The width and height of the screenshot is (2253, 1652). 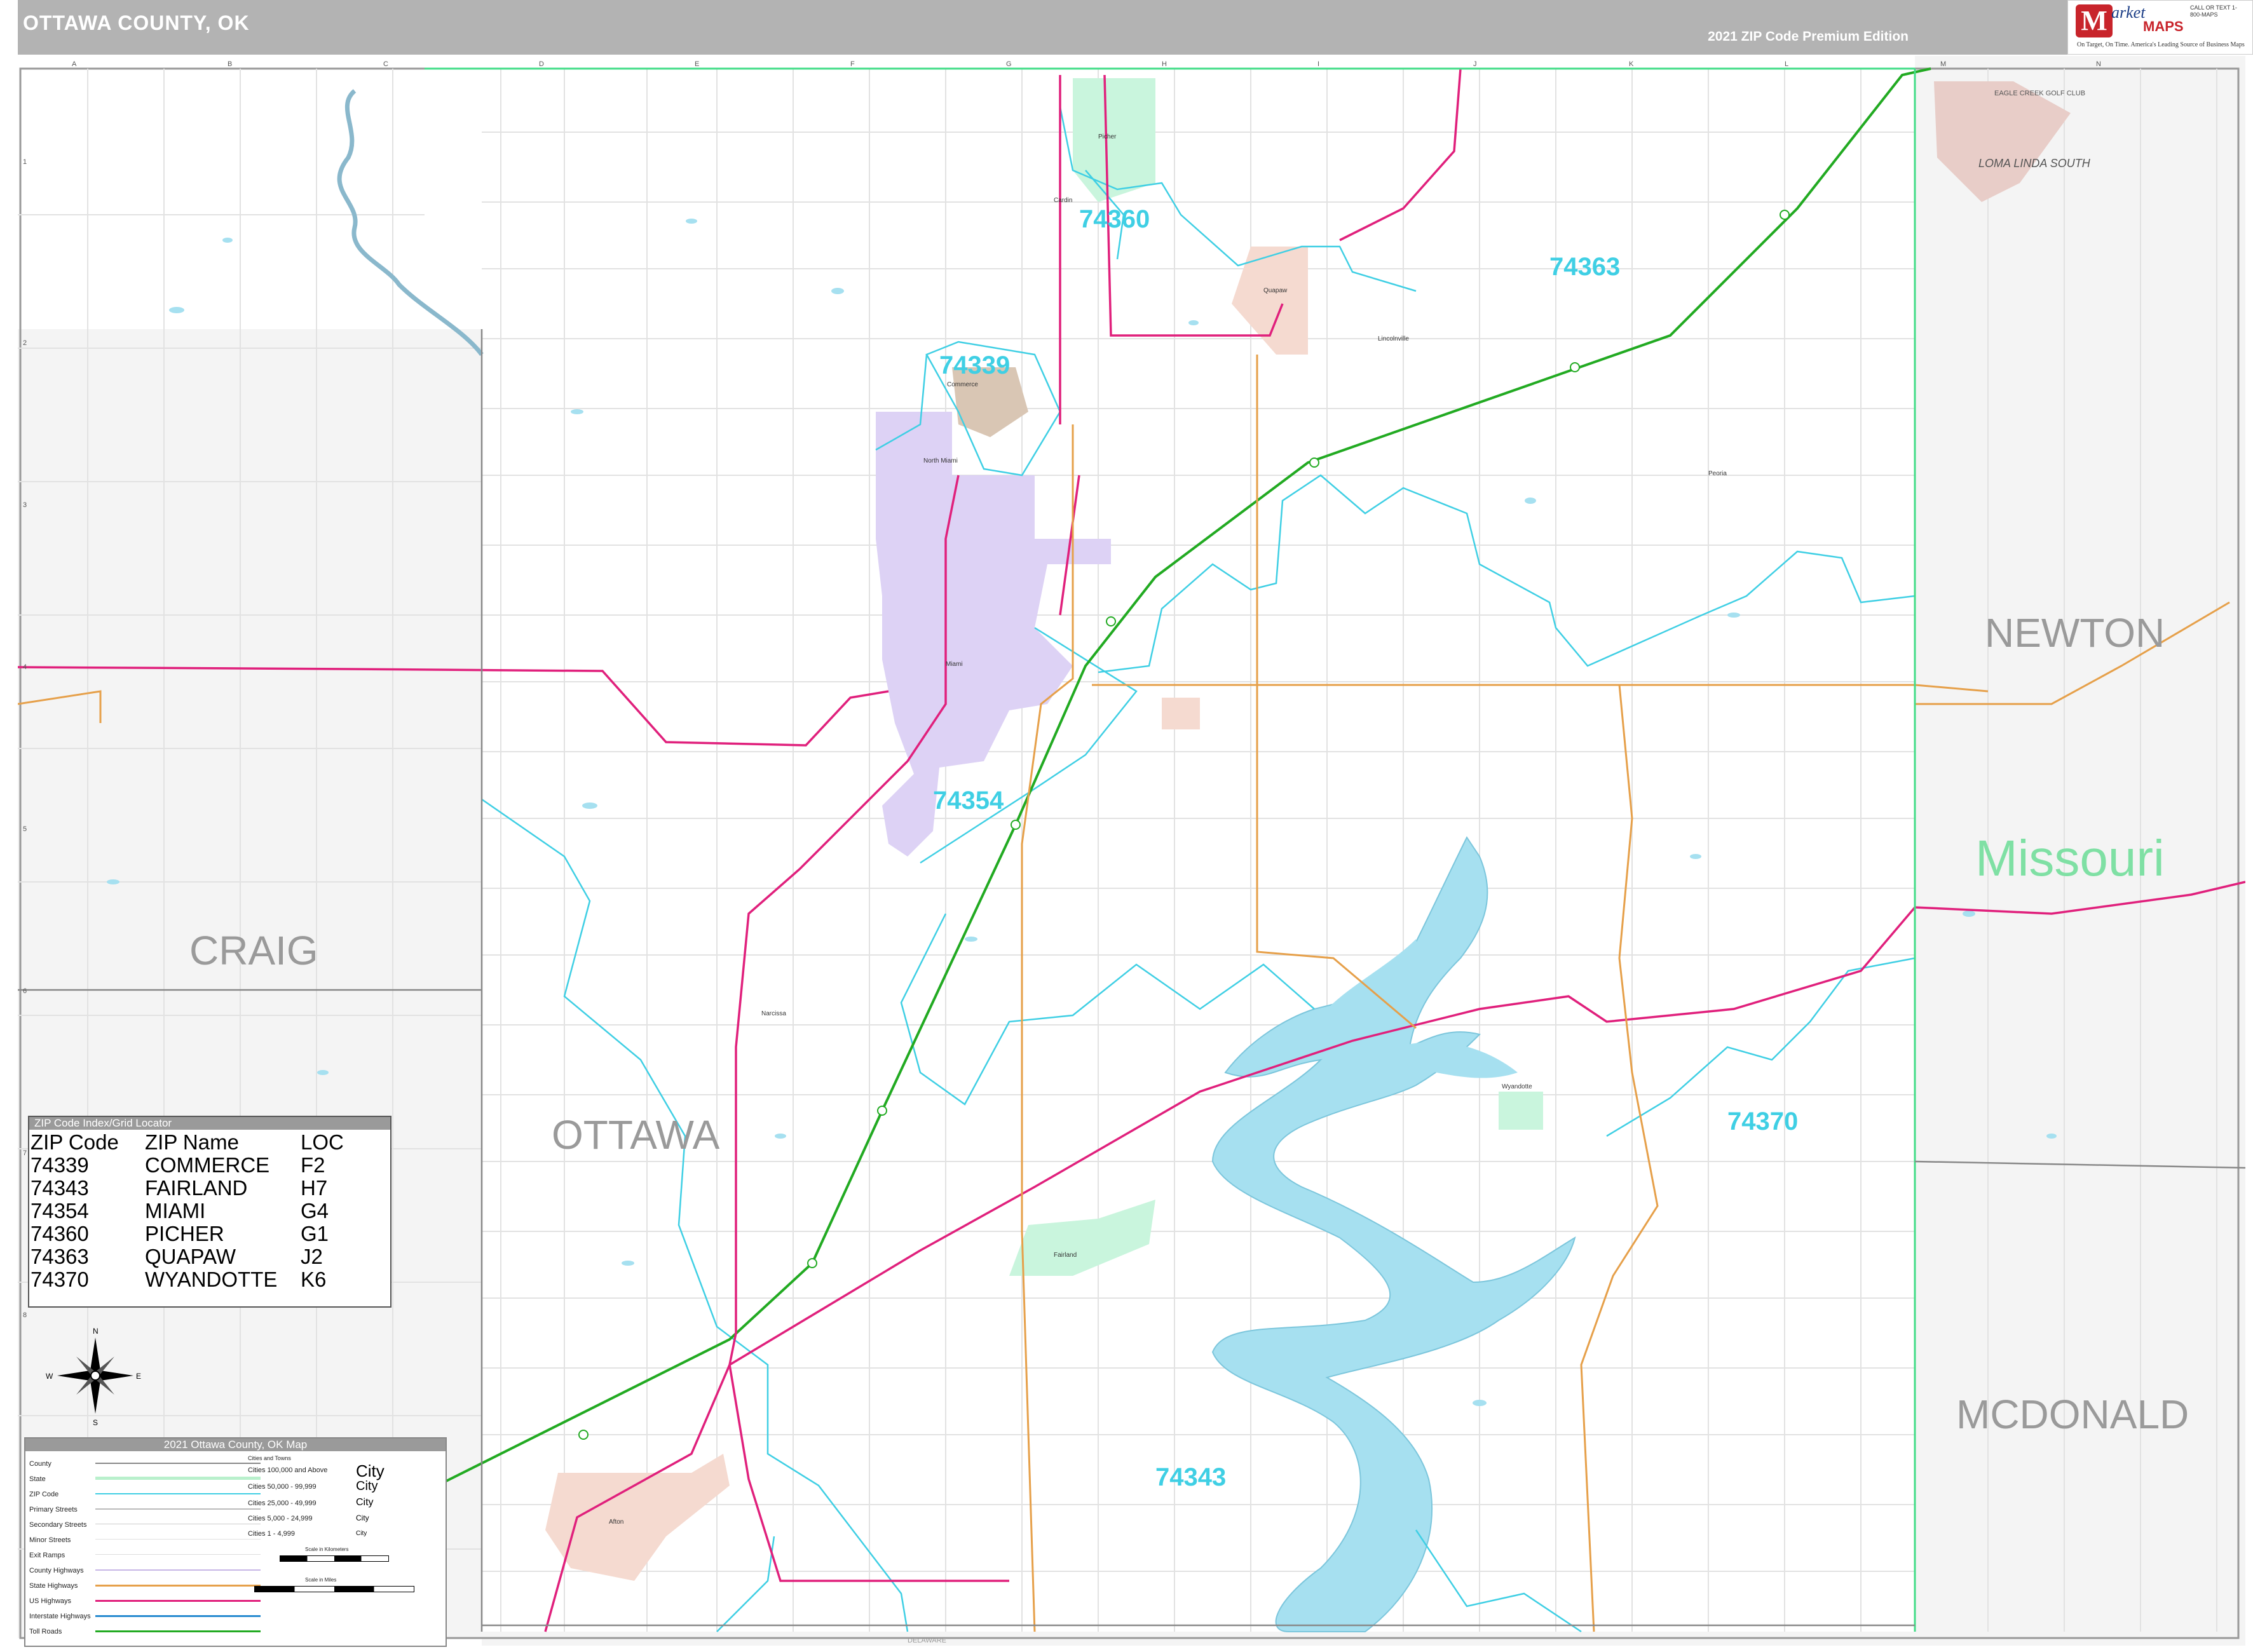 I want to click on grid-row-label: 5, so click(x=25, y=829).